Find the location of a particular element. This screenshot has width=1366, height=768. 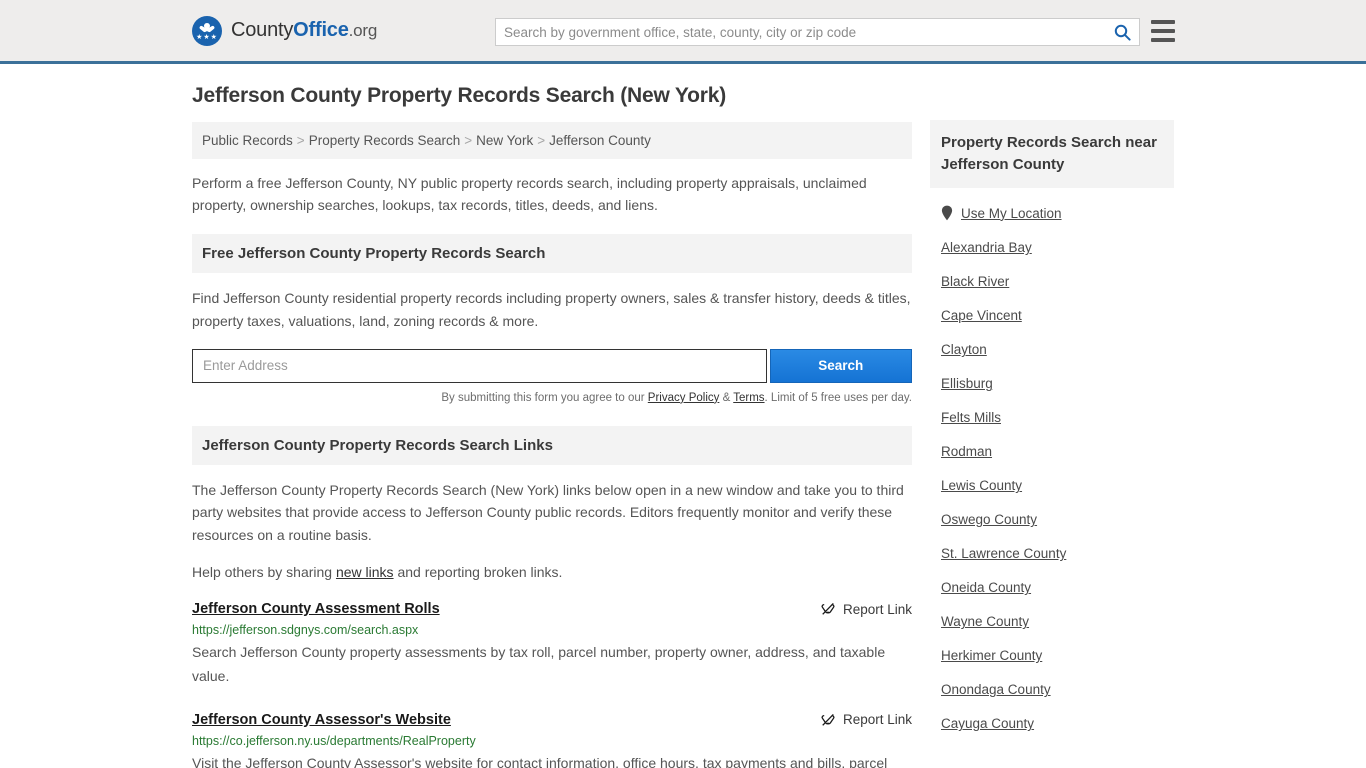

sidebar-item-clayton: Clayton is located at coordinates (1052, 349).